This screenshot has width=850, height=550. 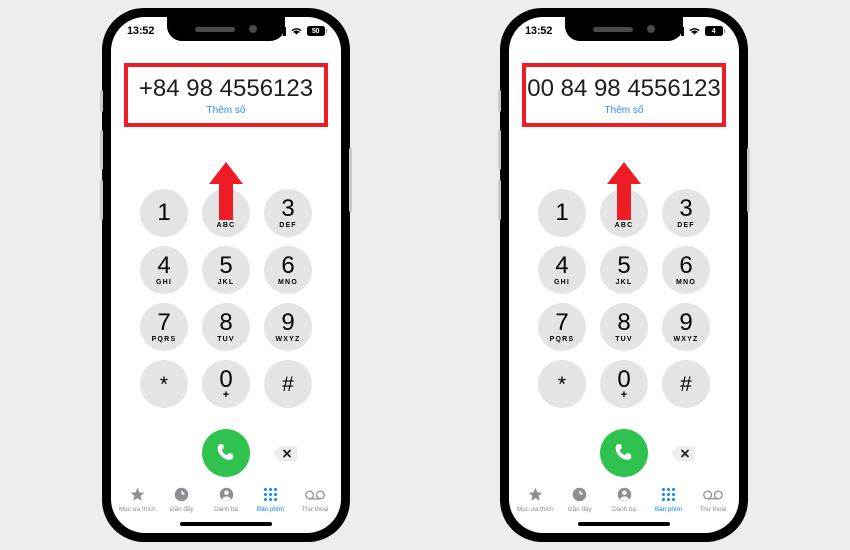 I want to click on key-letters: PQRS, so click(x=164, y=339).